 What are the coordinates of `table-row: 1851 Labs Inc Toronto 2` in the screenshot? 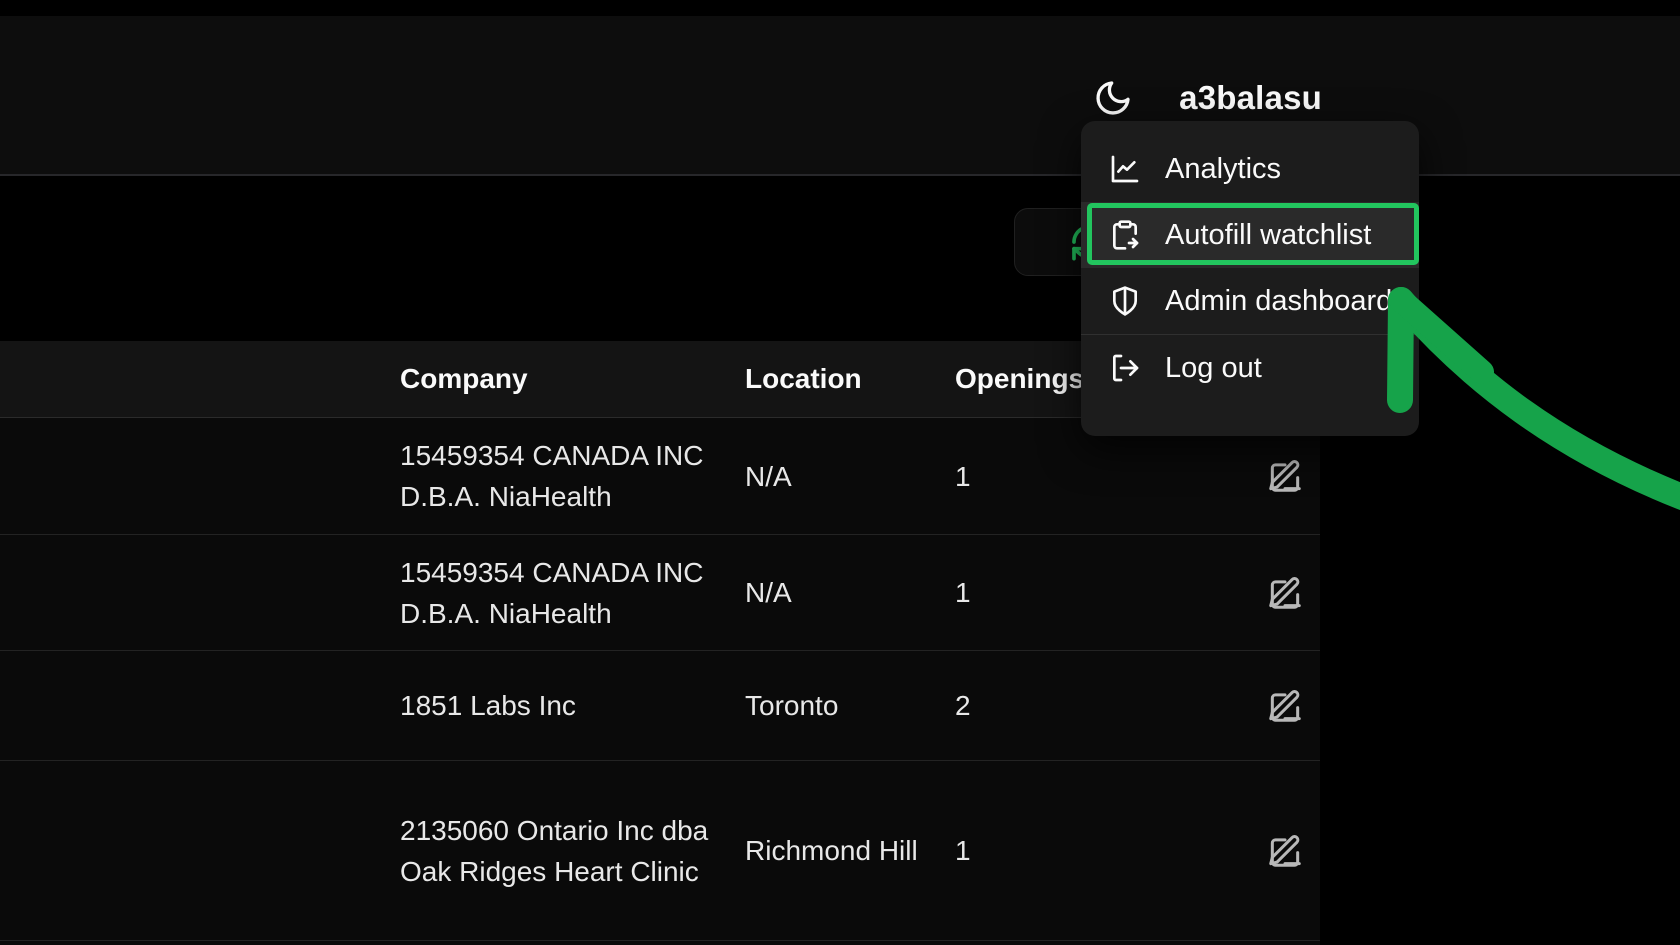 It's located at (660, 706).